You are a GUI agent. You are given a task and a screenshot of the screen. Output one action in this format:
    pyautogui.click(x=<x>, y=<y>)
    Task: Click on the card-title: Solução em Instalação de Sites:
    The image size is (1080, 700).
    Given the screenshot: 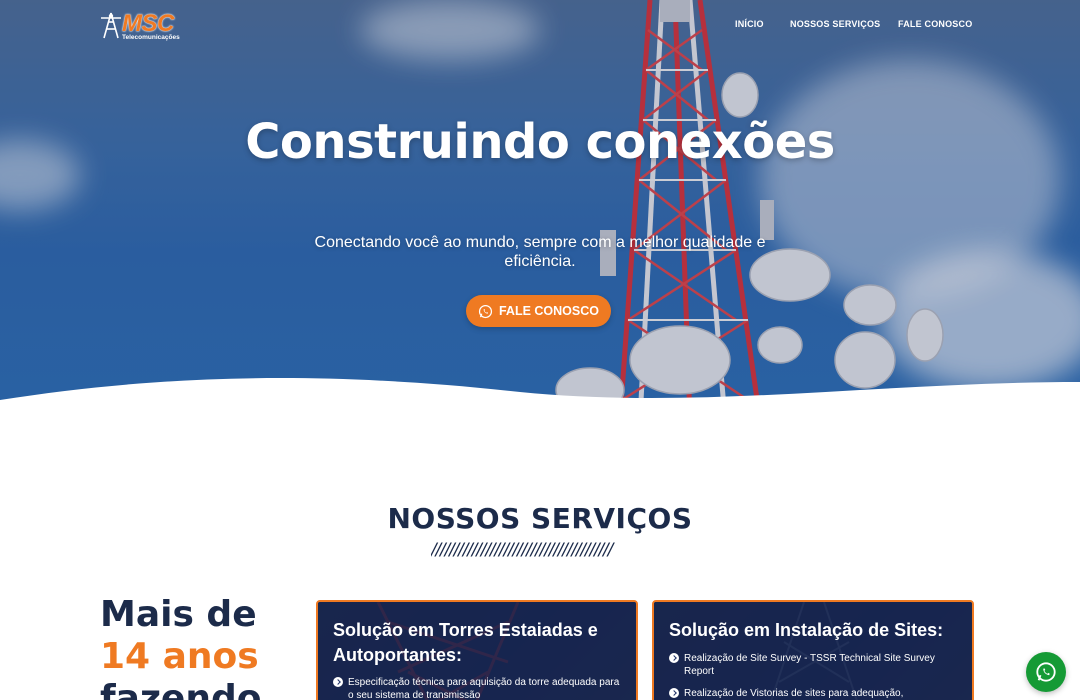 What is the action you would take?
    pyautogui.click(x=806, y=630)
    